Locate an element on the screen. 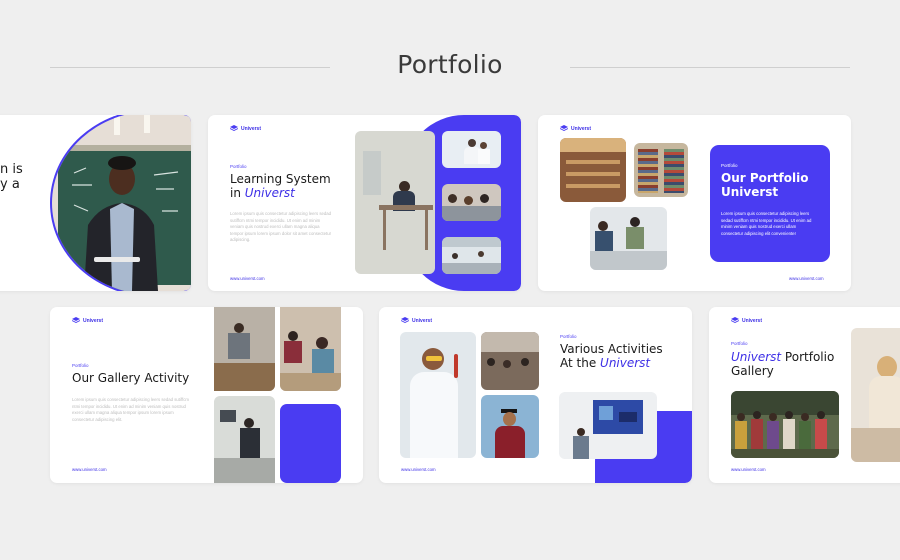 Image resolution: width=900 pixels, height=560 pixels. scientist-photo is located at coordinates (438, 395).